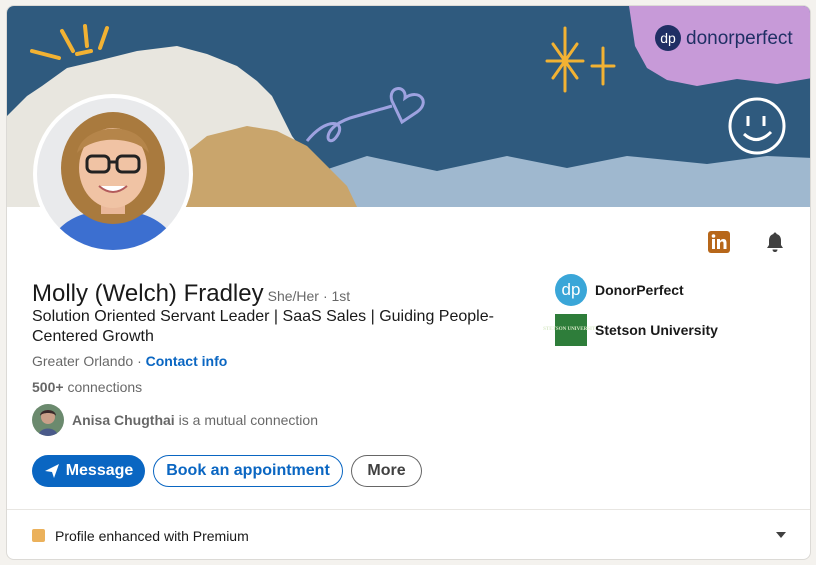 The width and height of the screenshot is (816, 565). What do you see at coordinates (248, 471) in the screenshot?
I see `book-appointment-button: Book an appointment` at bounding box center [248, 471].